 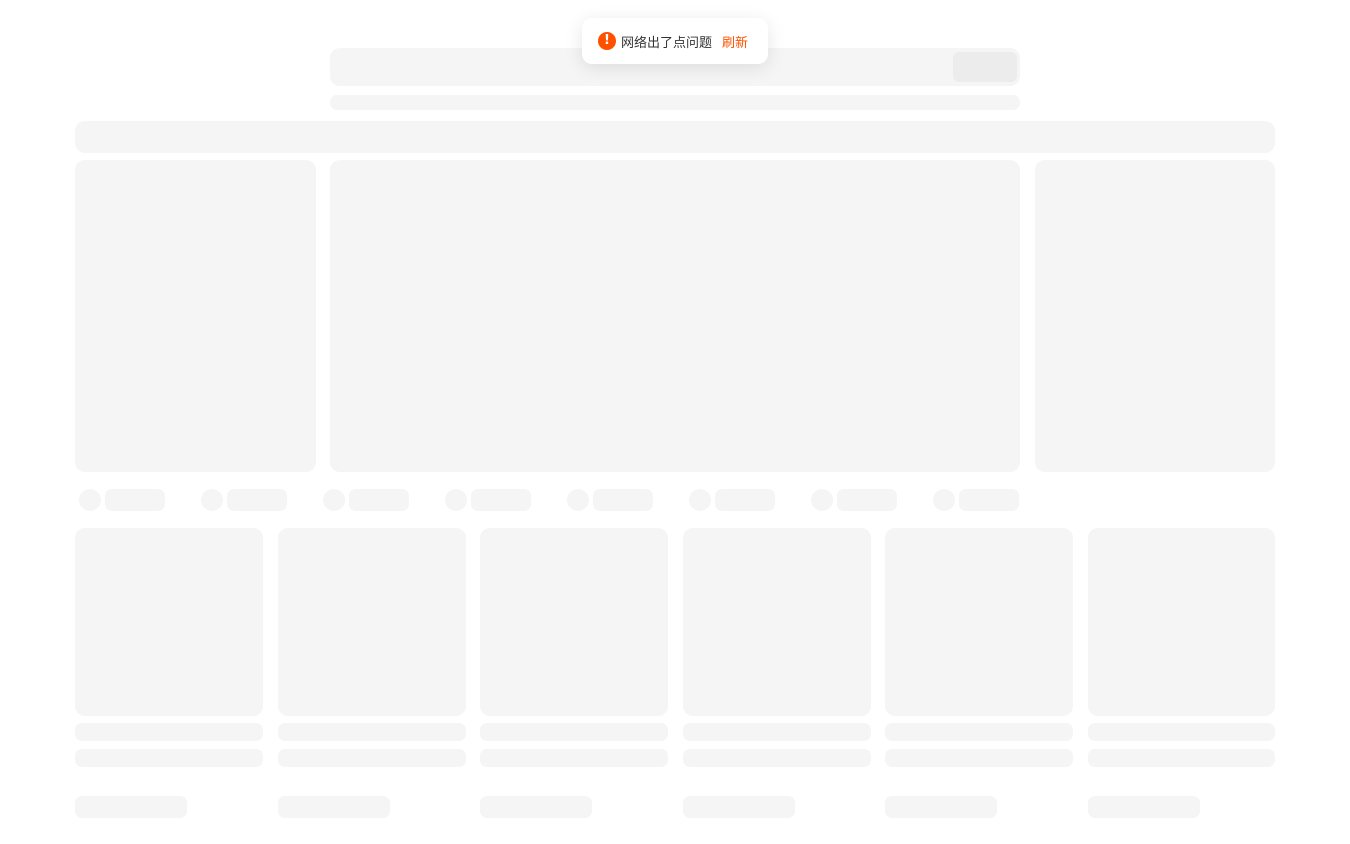 I want to click on category-panel-skeleton, so click(x=195, y=316).